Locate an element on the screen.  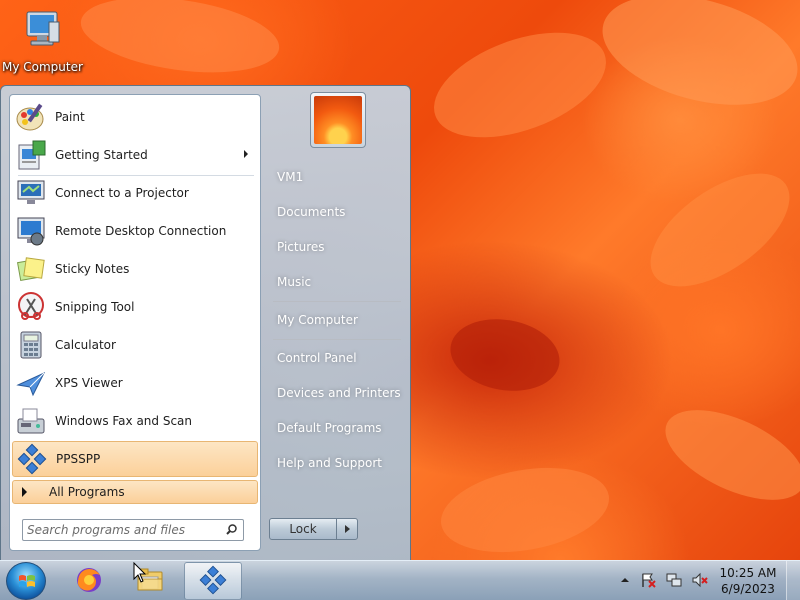
program-label: Getting Started is located at coordinates (101, 155).